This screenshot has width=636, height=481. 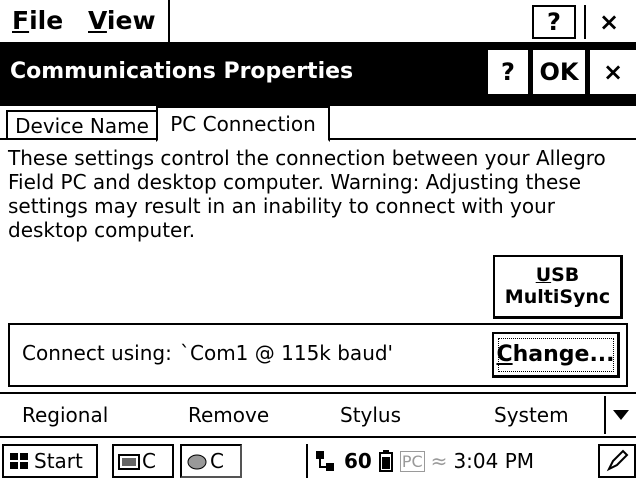 What do you see at coordinates (65, 415) in the screenshot?
I see `command-regional: Regional` at bounding box center [65, 415].